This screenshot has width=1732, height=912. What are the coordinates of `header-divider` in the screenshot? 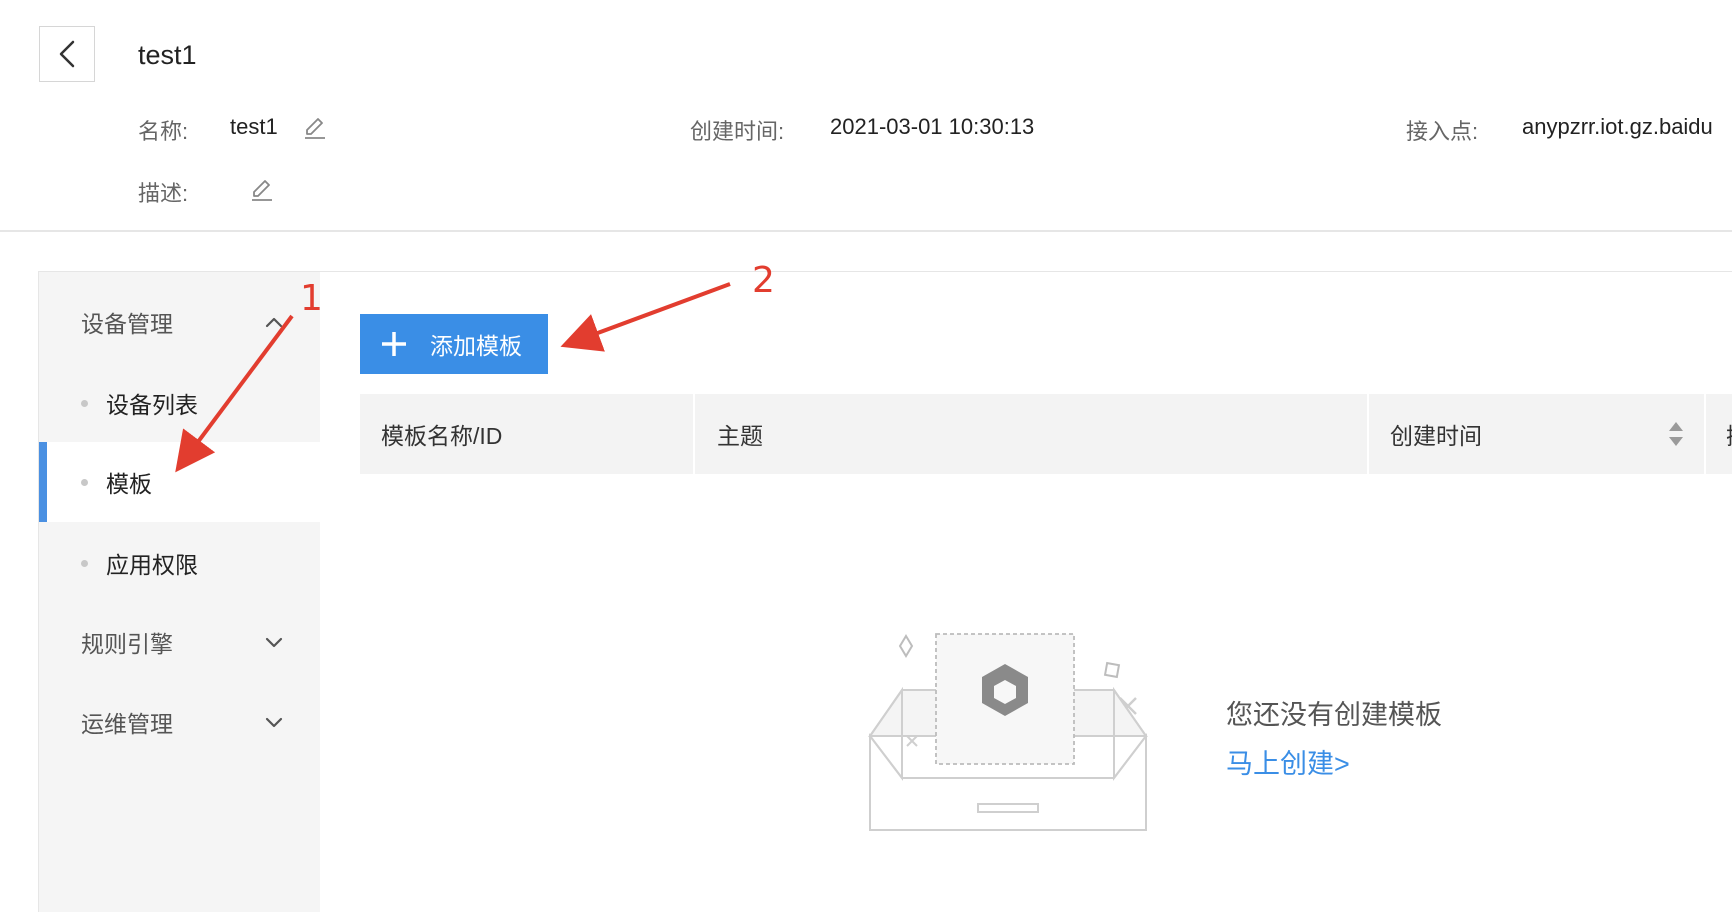 It's located at (866, 231).